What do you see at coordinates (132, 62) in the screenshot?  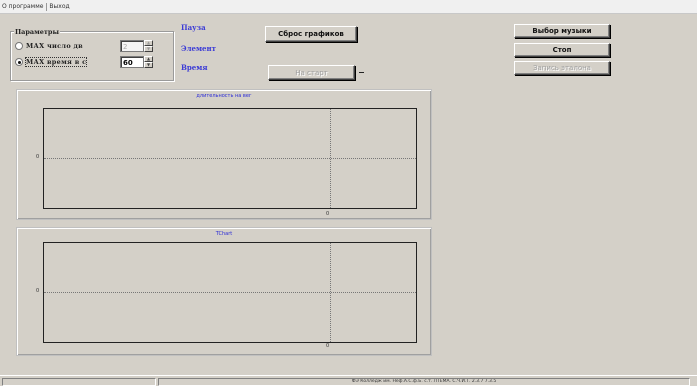 I see `time-input: 60` at bounding box center [132, 62].